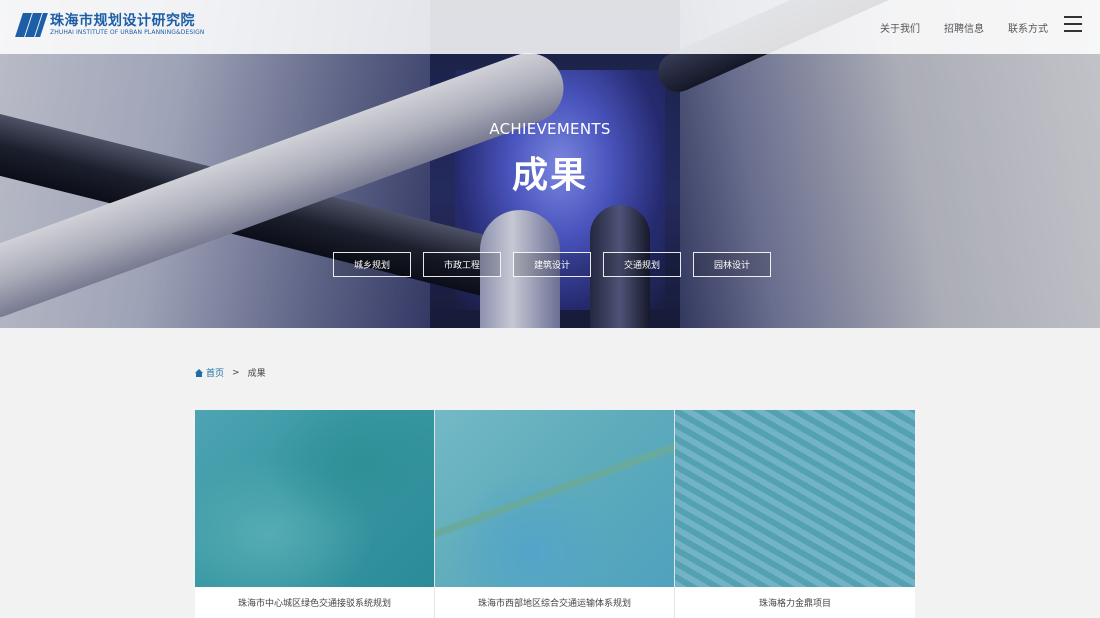 This screenshot has width=1100, height=618. I want to click on top-nav: 关于我们 招聘信息 联系方式, so click(952, 27).